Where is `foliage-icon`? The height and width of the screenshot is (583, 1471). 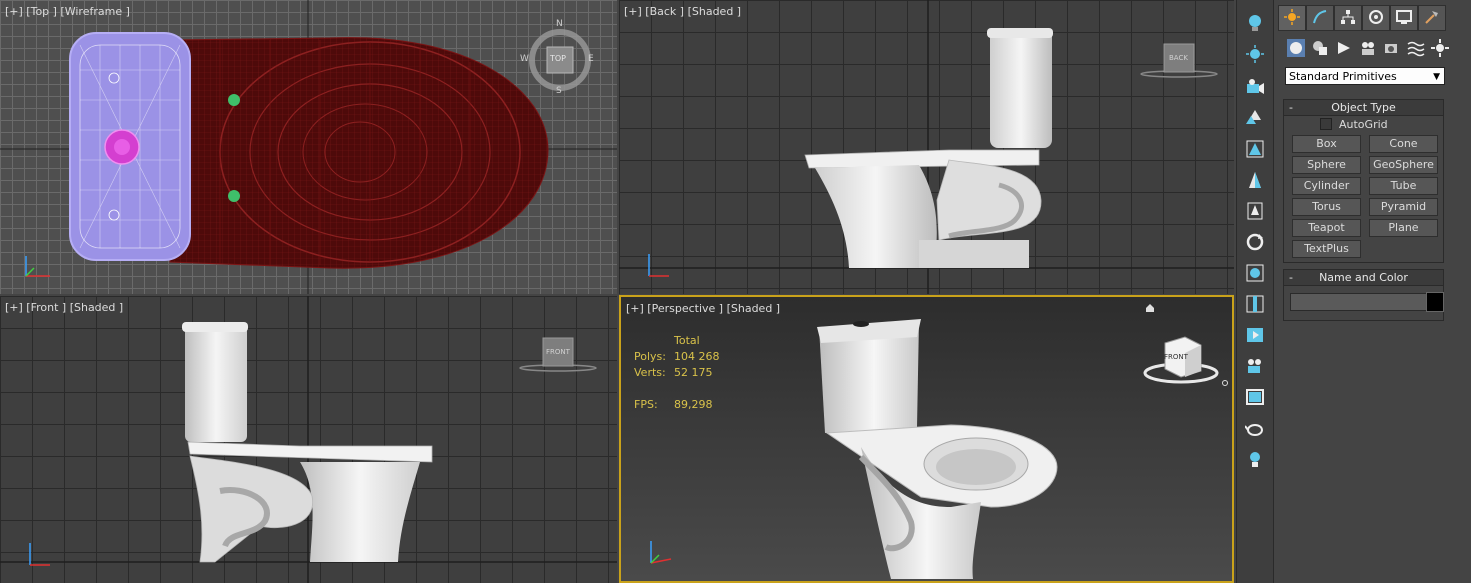 foliage-icon is located at coordinates (1255, 118).